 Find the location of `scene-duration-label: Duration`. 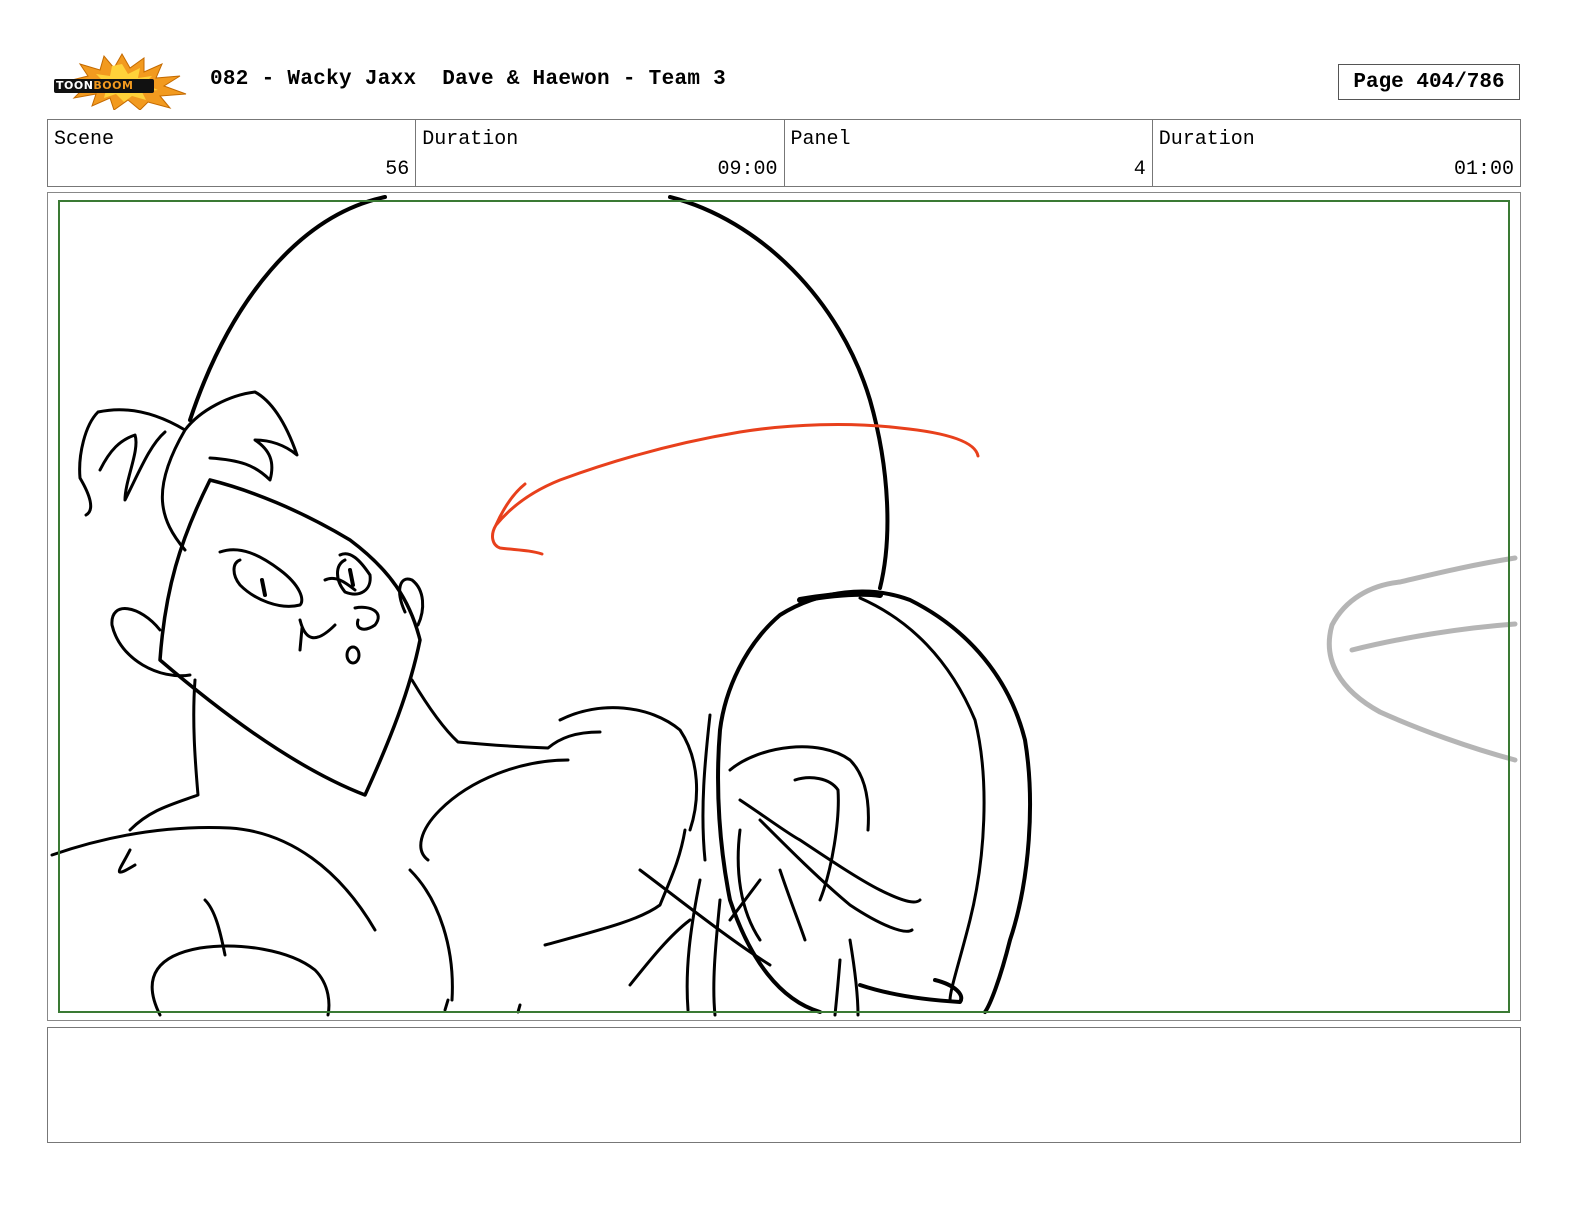

scene-duration-label: Duration is located at coordinates (470, 139).